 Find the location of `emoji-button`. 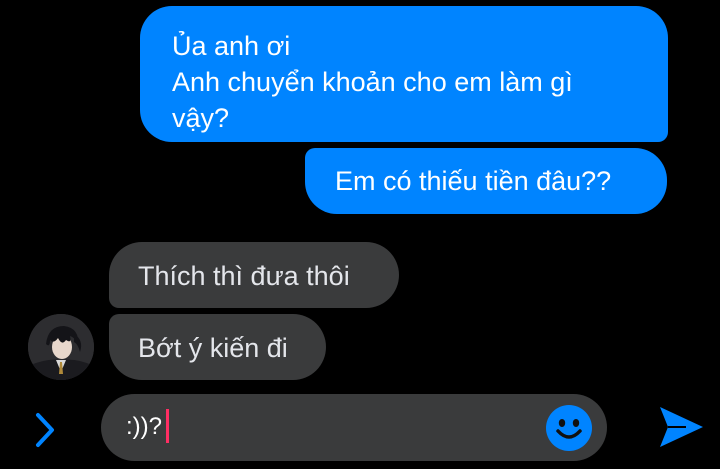

emoji-button is located at coordinates (569, 428).